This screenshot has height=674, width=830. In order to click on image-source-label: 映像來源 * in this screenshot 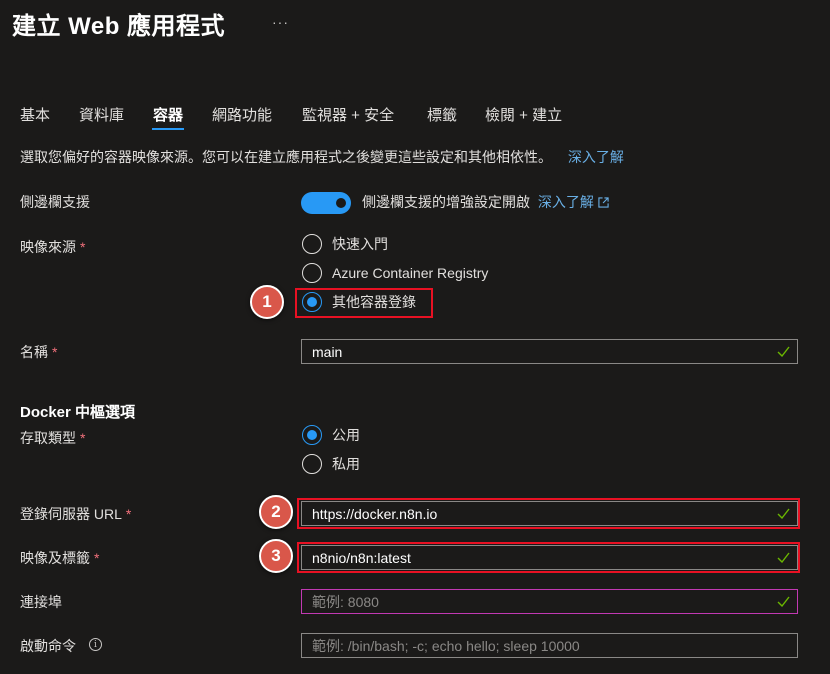, I will do `click(52, 247)`.